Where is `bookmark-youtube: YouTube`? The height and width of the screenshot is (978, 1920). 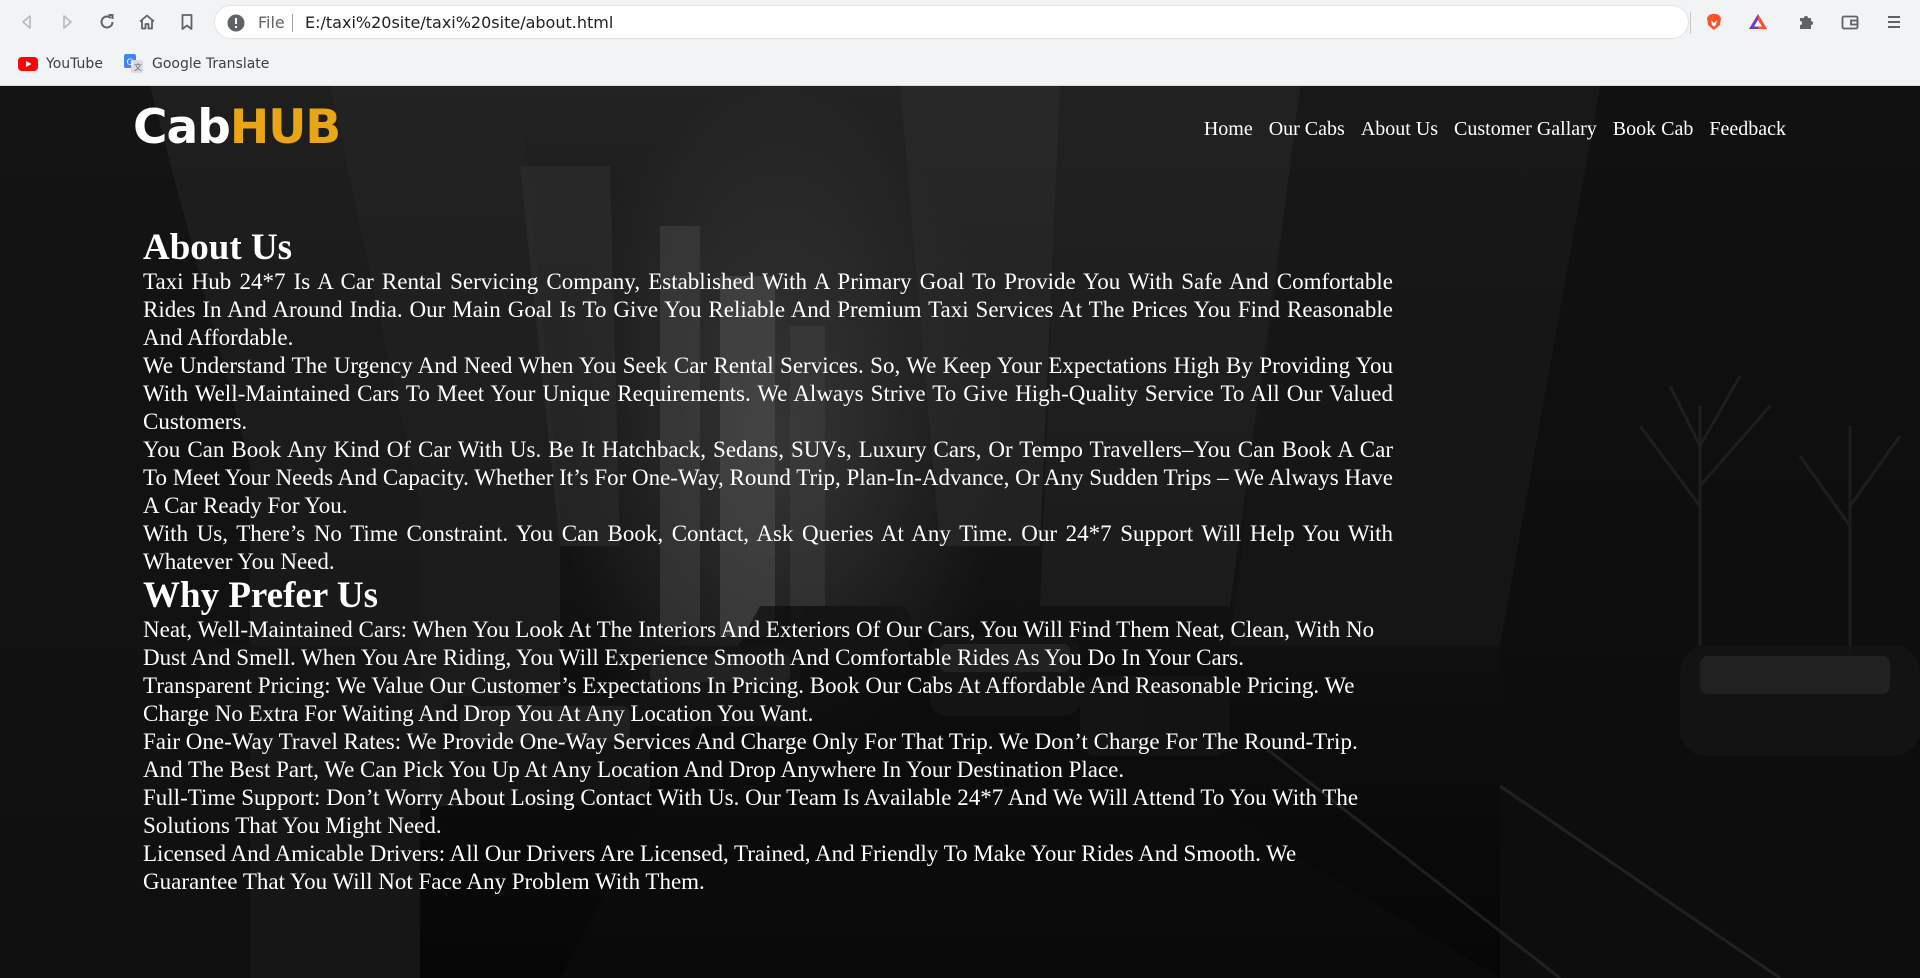 bookmark-youtube: YouTube is located at coordinates (60, 64).